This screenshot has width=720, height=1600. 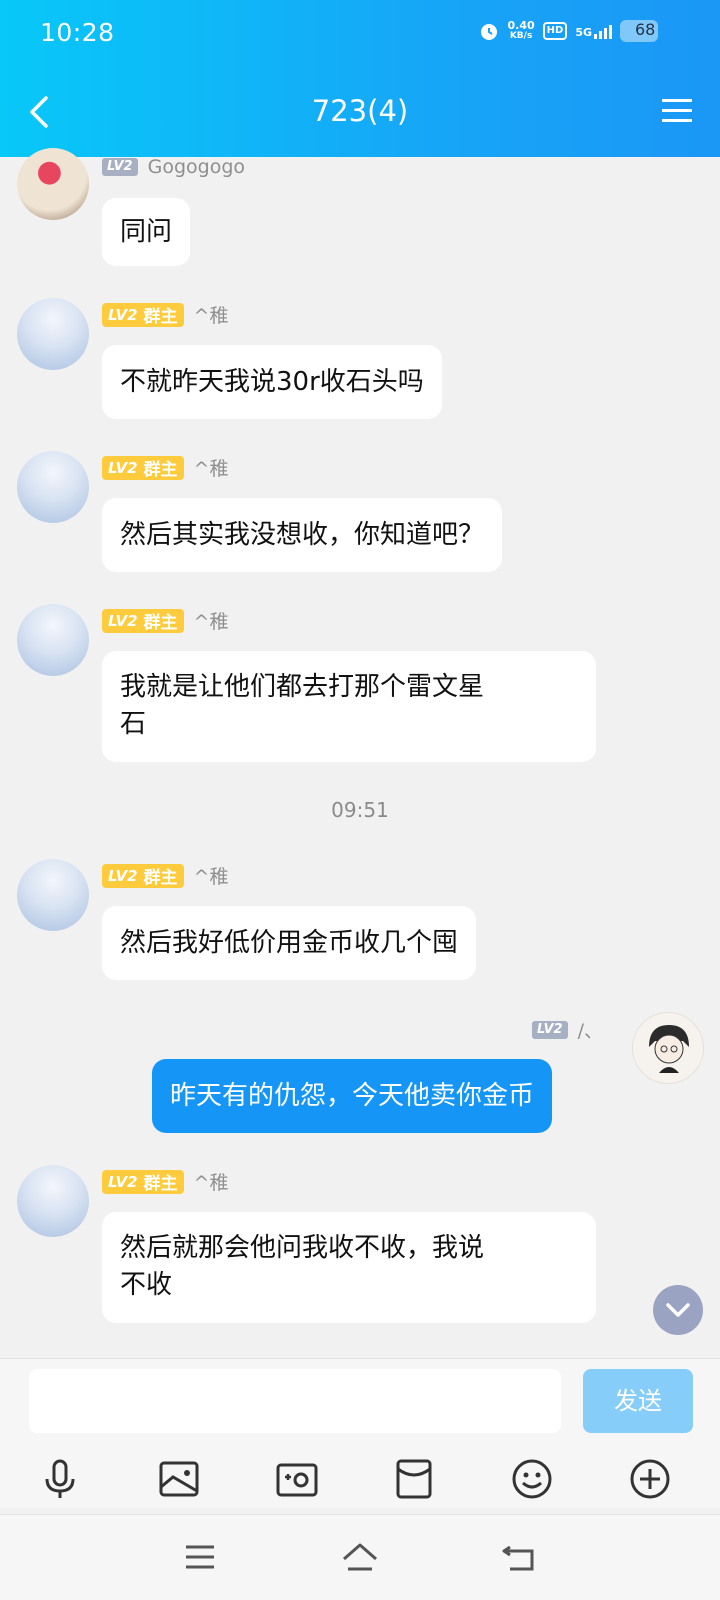 What do you see at coordinates (638, 1401) in the screenshot?
I see `send-button: 发送` at bounding box center [638, 1401].